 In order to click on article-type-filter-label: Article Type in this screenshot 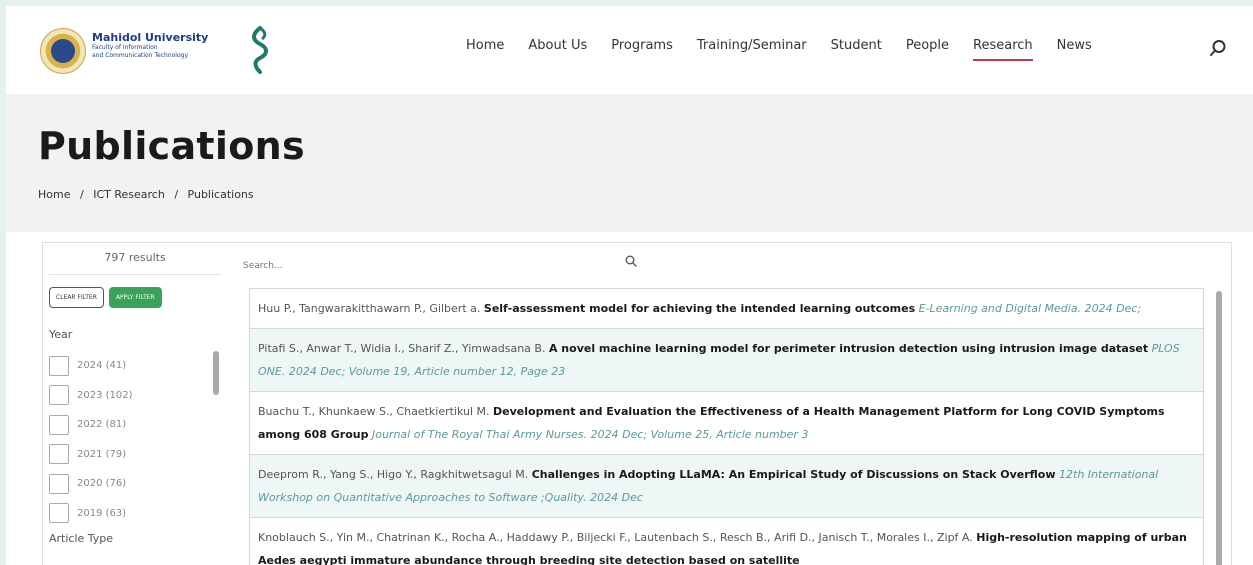, I will do `click(81, 538)`.